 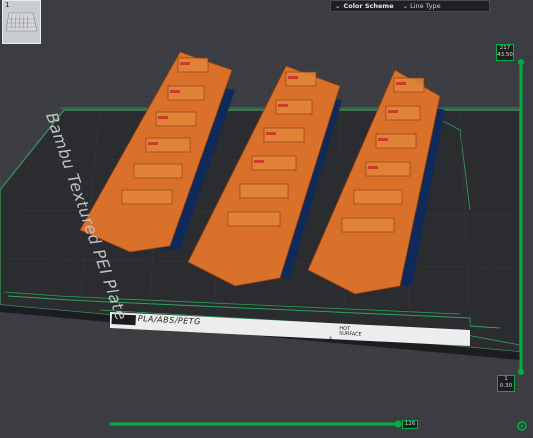 I want to click on plate-thumbnail: 1, so click(x=21, y=22).